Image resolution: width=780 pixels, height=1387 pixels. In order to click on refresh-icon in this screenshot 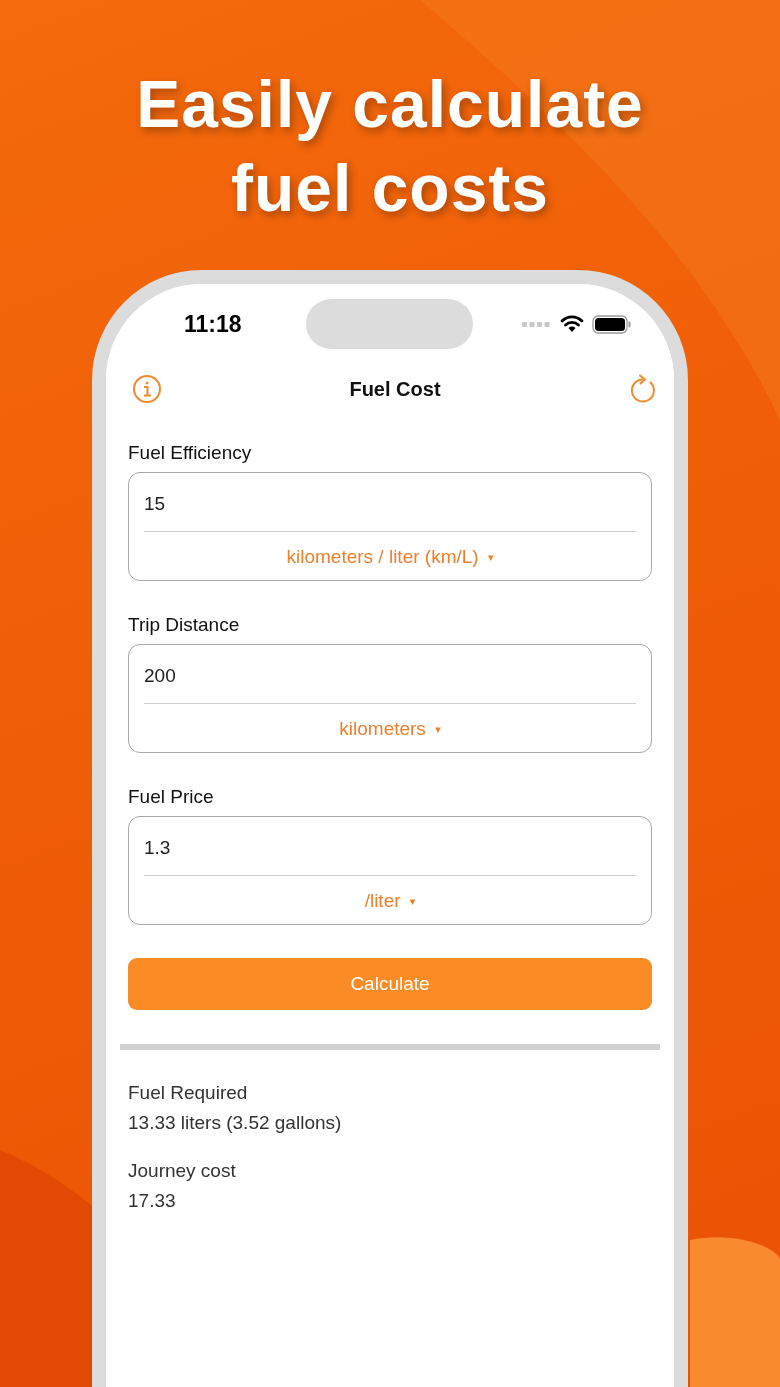, I will do `click(643, 389)`.